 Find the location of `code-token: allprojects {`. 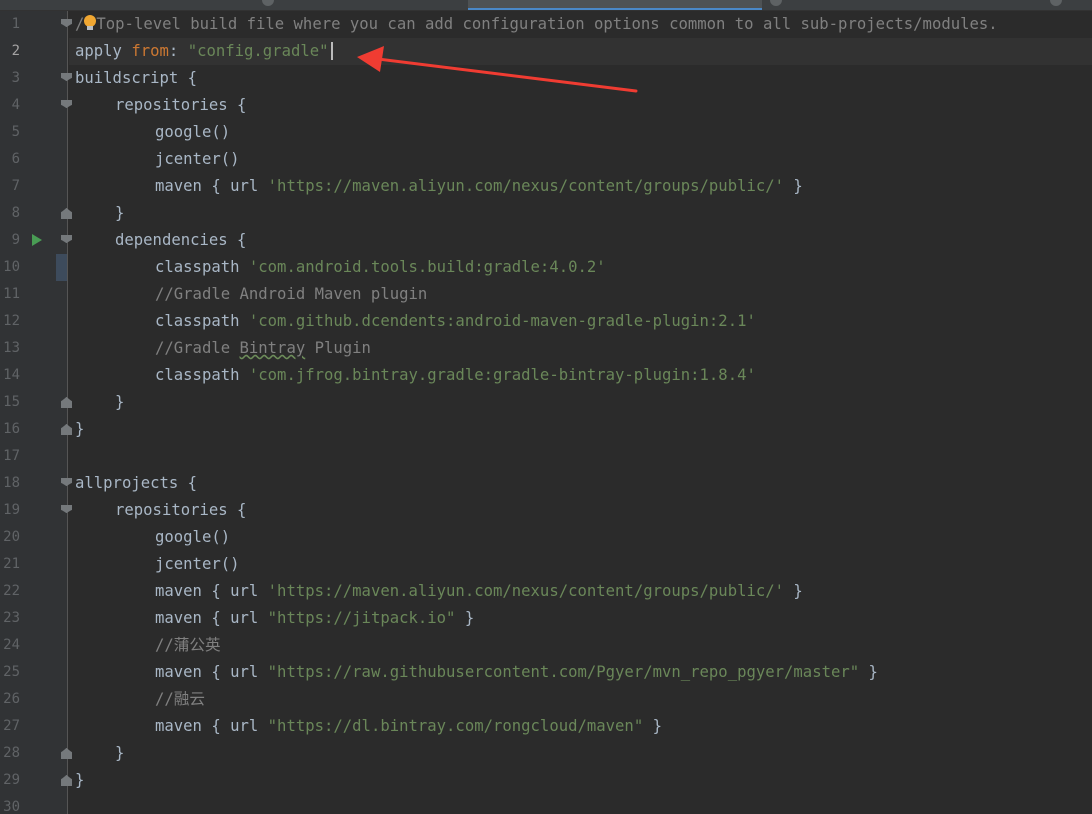

code-token: allprojects { is located at coordinates (136, 483).